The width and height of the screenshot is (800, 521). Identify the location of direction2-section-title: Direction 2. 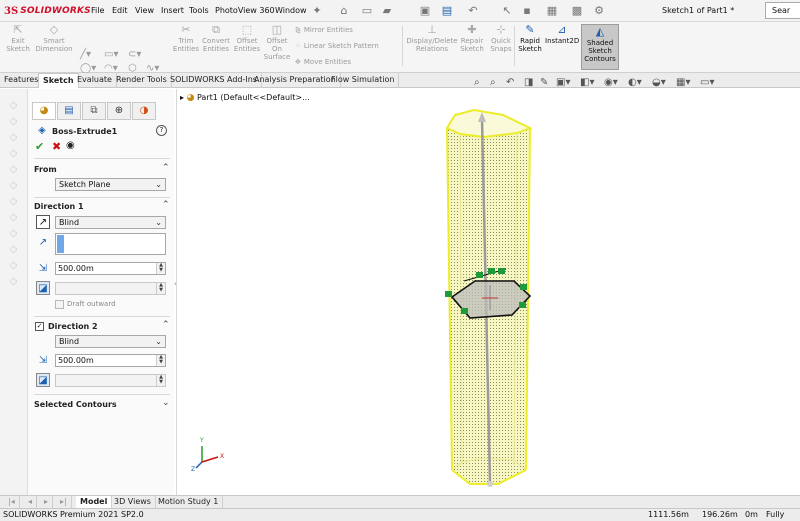
(73, 326).